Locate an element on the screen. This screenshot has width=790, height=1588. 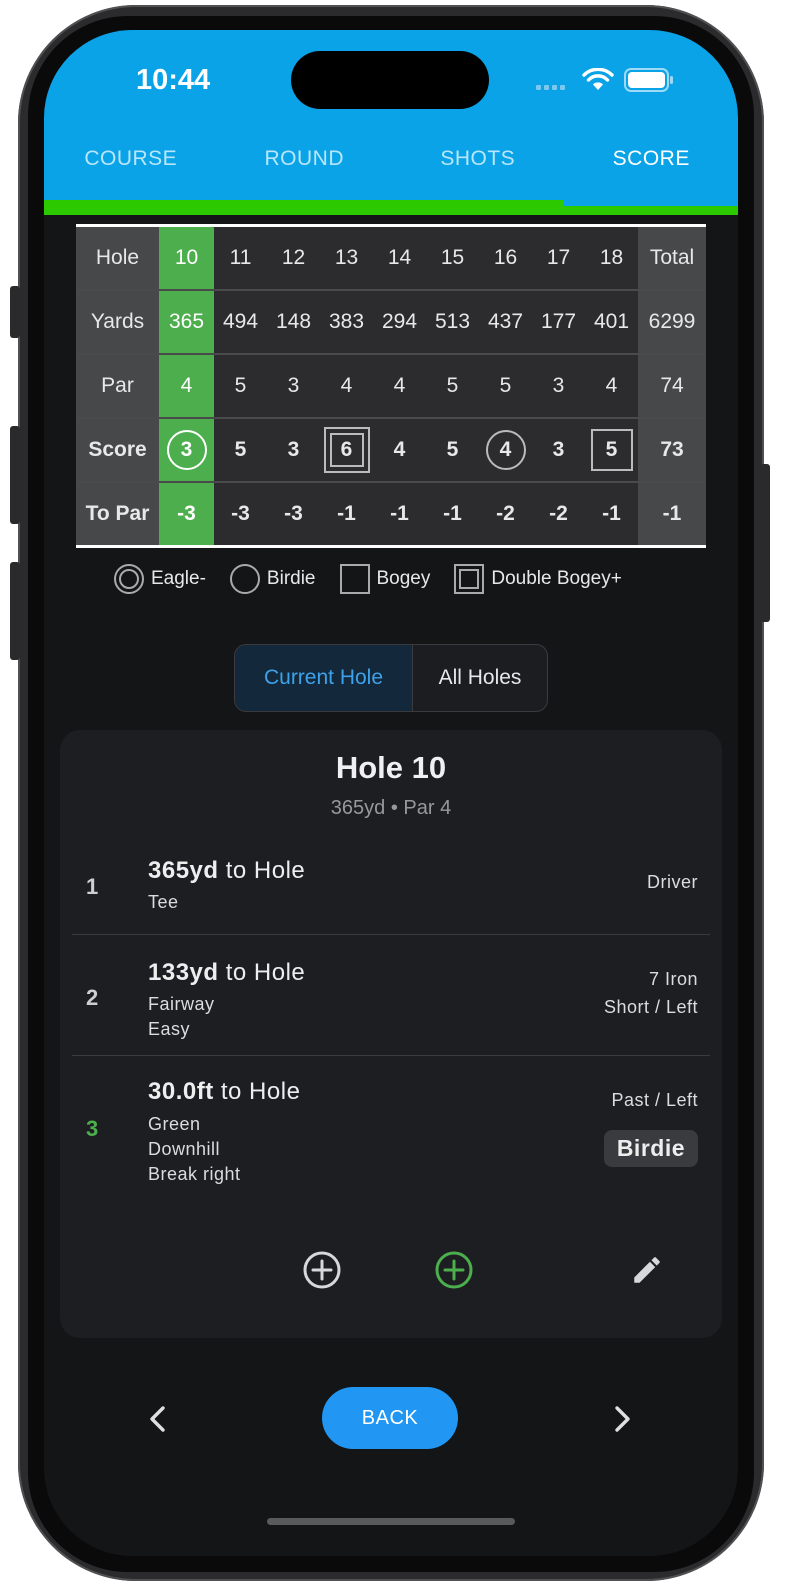
shot-club-info: Past / Left is located at coordinates (654, 1100).